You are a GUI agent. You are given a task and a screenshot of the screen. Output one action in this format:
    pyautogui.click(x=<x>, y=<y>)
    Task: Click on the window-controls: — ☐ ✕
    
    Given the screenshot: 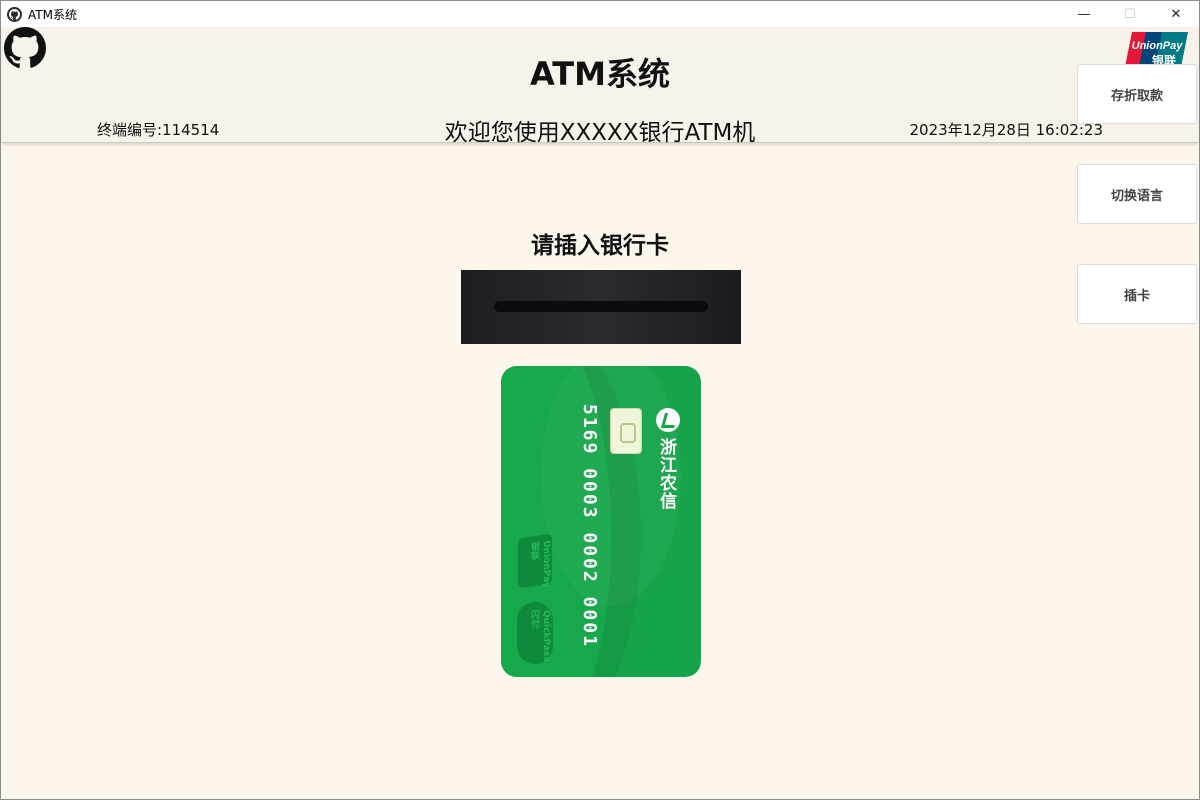 What is the action you would take?
    pyautogui.click(x=1130, y=14)
    